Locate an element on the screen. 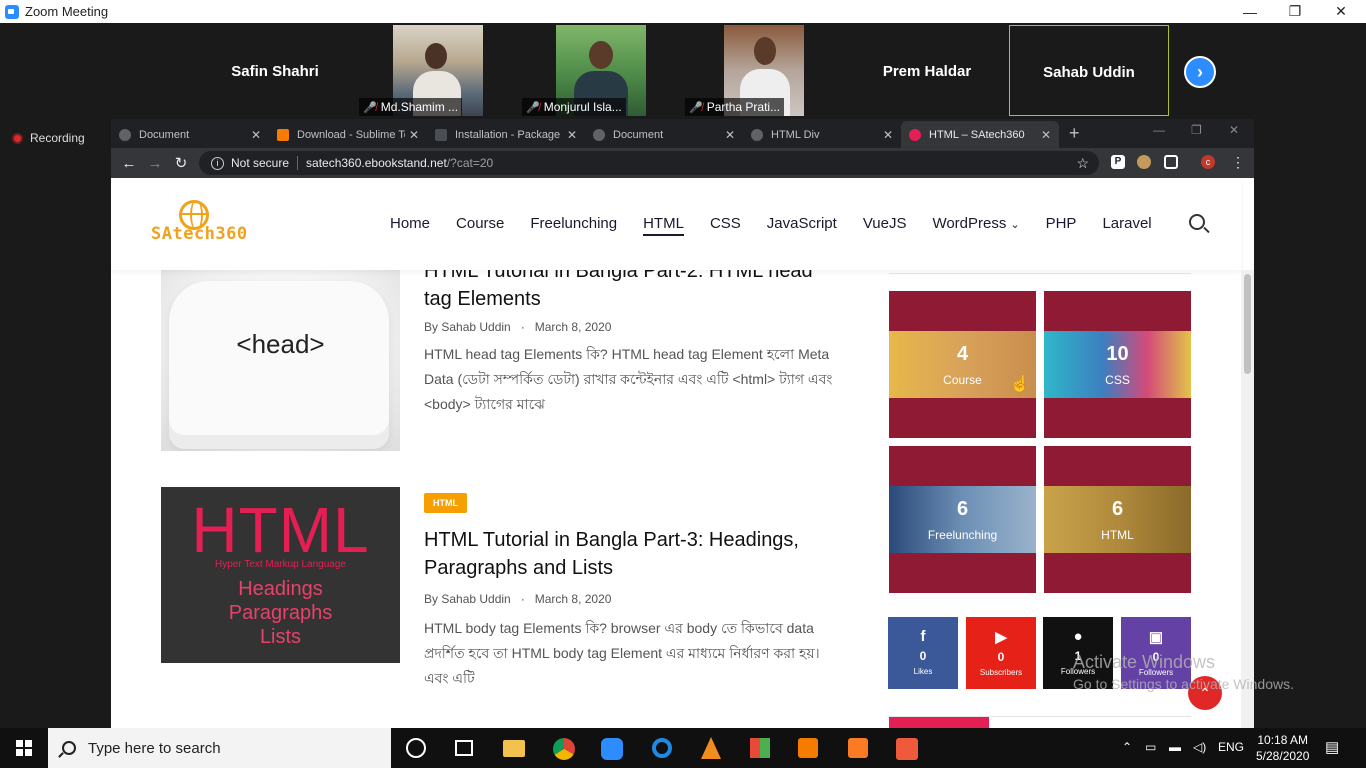 The height and width of the screenshot is (768, 1366). edge-icon is located at coordinates (662, 748).